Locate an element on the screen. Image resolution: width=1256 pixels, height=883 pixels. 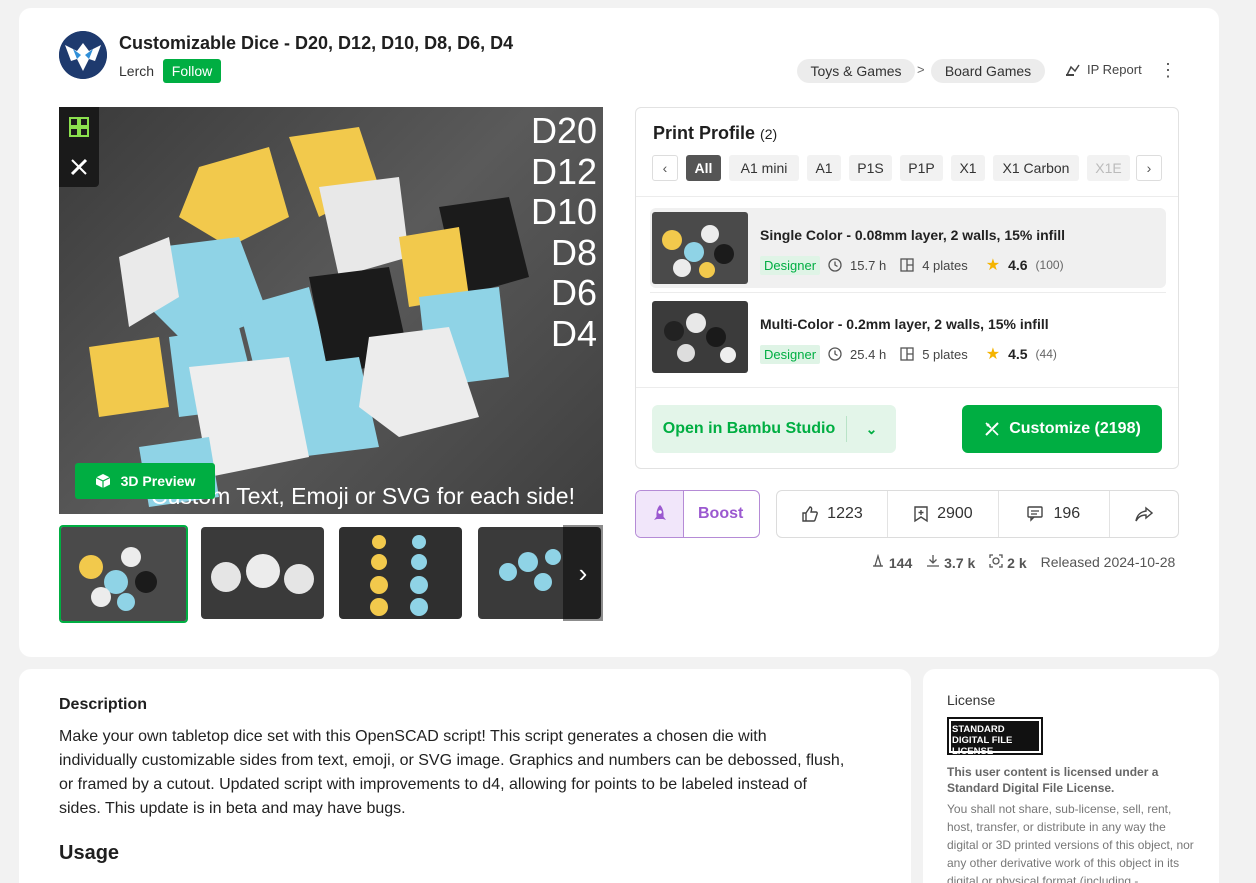
chevron-down-icon: ⌄ is located at coordinates (871, 429).